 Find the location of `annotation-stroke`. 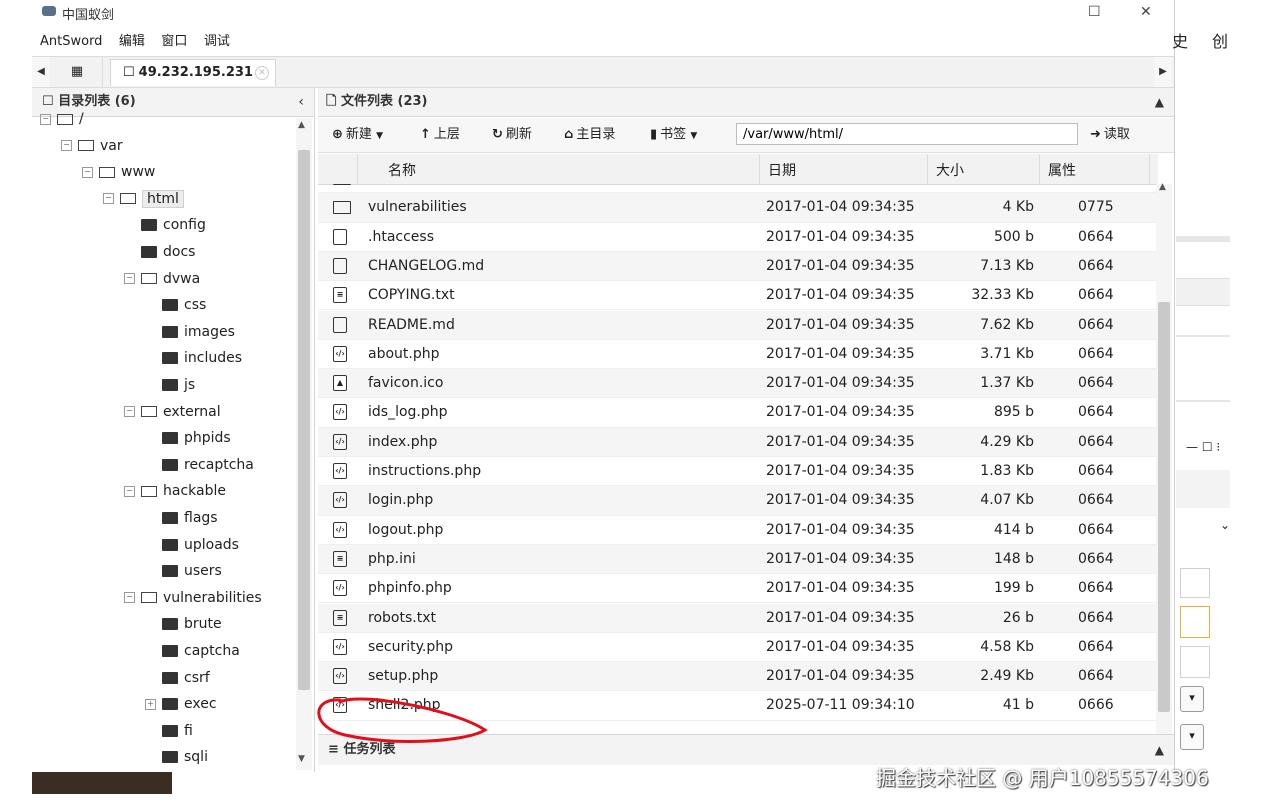

annotation-stroke is located at coordinates (402, 720).